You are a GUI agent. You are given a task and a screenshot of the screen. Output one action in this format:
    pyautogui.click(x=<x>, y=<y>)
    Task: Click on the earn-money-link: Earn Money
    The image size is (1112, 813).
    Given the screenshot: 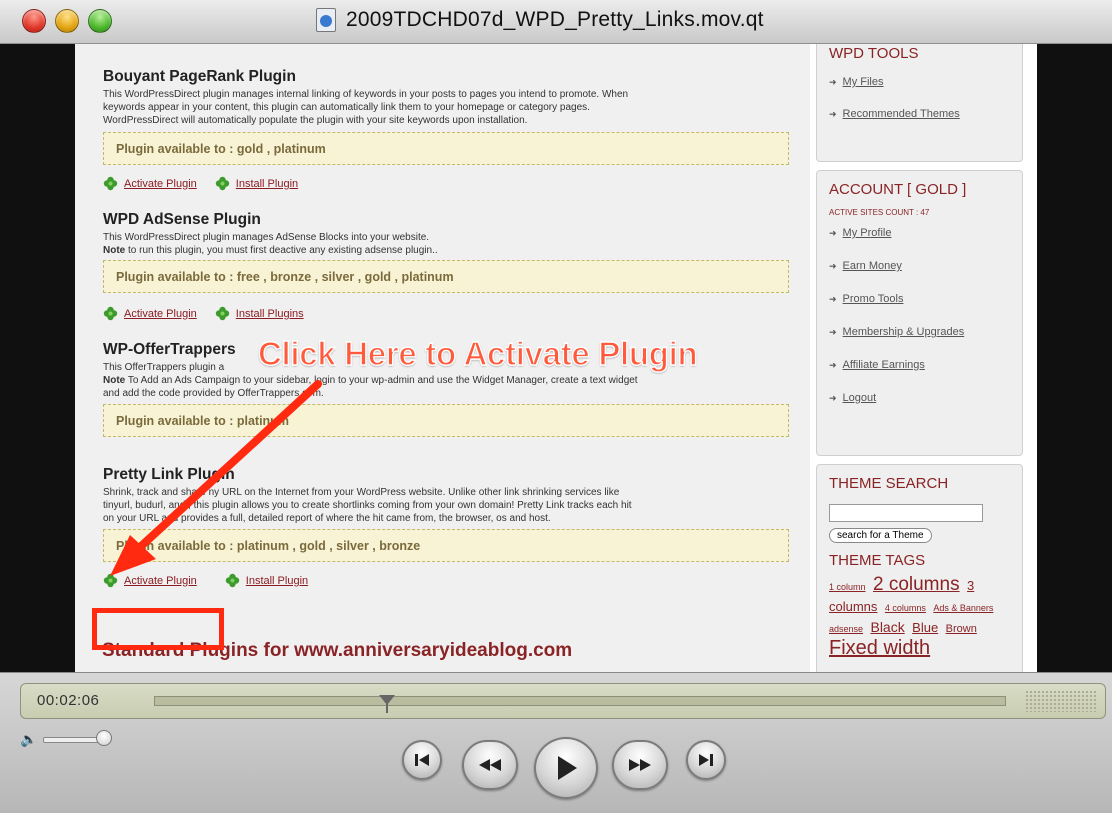 What is the action you would take?
    pyautogui.click(x=872, y=266)
    